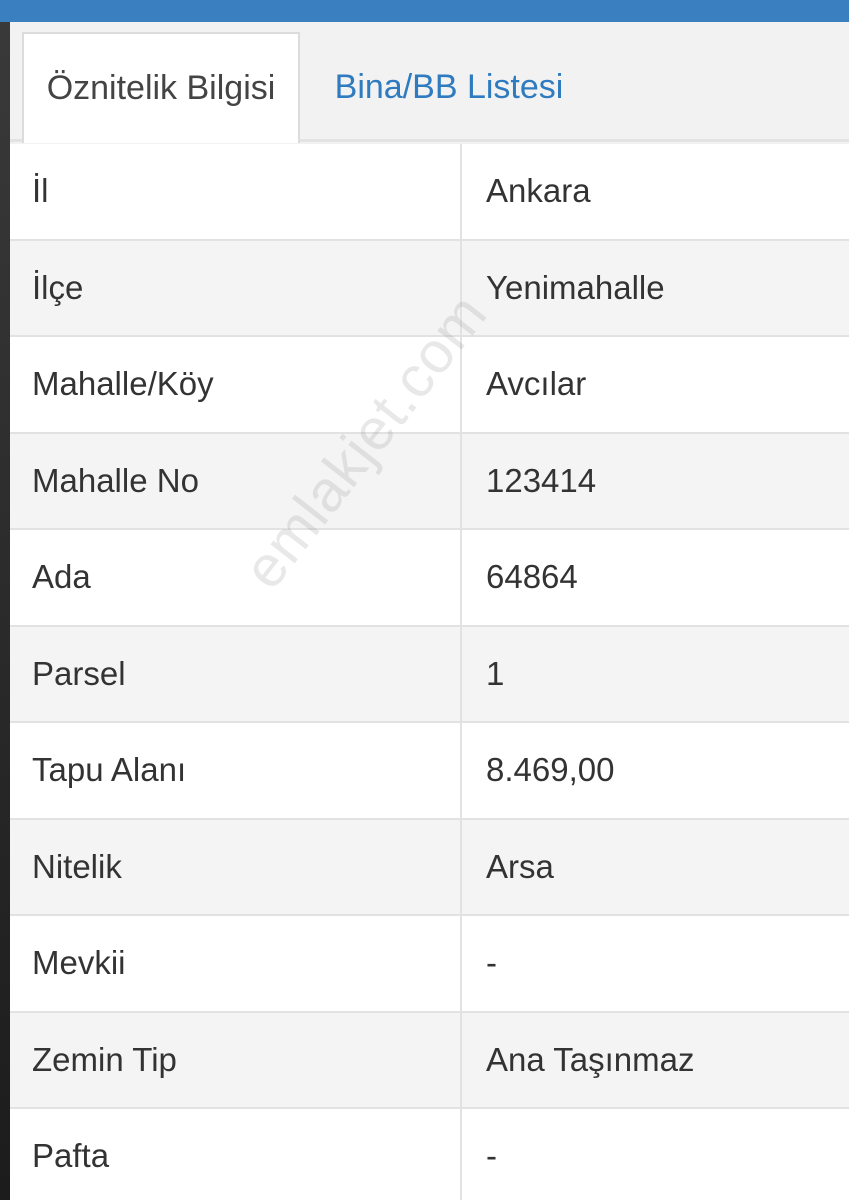 This screenshot has width=849, height=1200. I want to click on row-value: 123414, so click(541, 480).